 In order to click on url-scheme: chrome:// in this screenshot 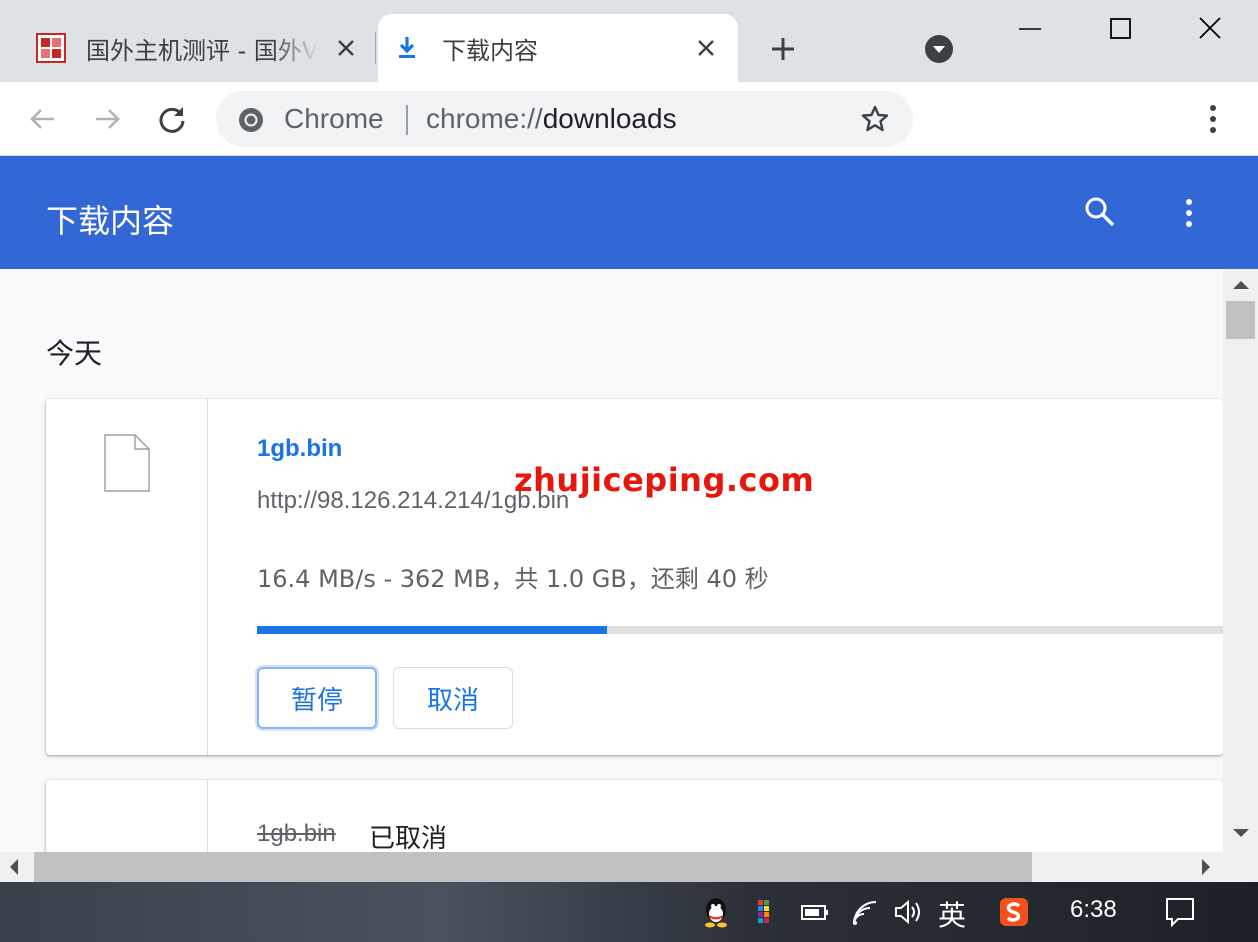, I will do `click(484, 118)`.